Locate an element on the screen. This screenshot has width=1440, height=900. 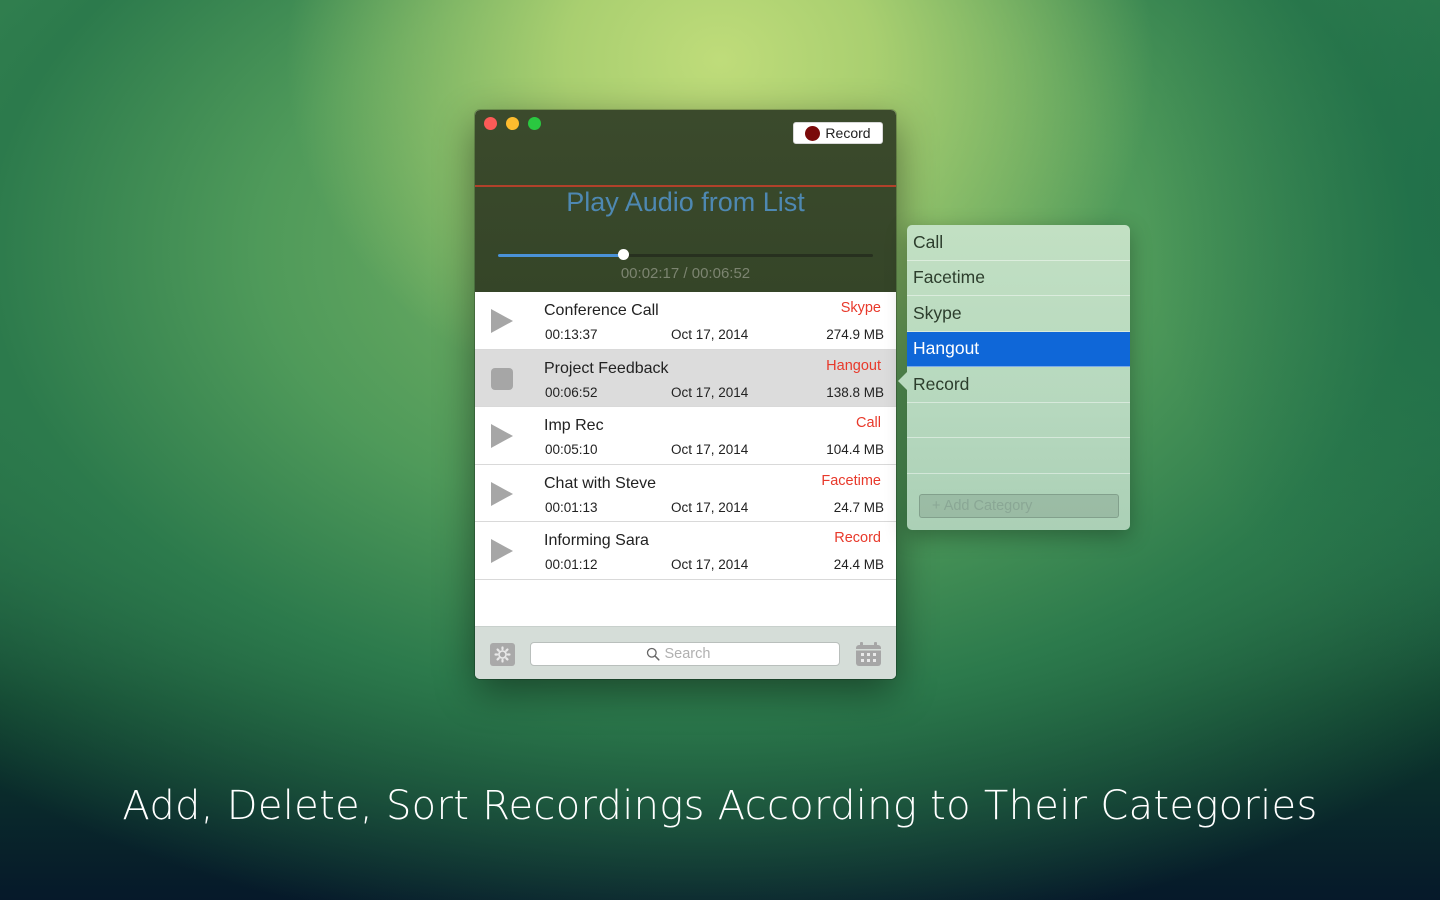
record-button: Record is located at coordinates (838, 133).